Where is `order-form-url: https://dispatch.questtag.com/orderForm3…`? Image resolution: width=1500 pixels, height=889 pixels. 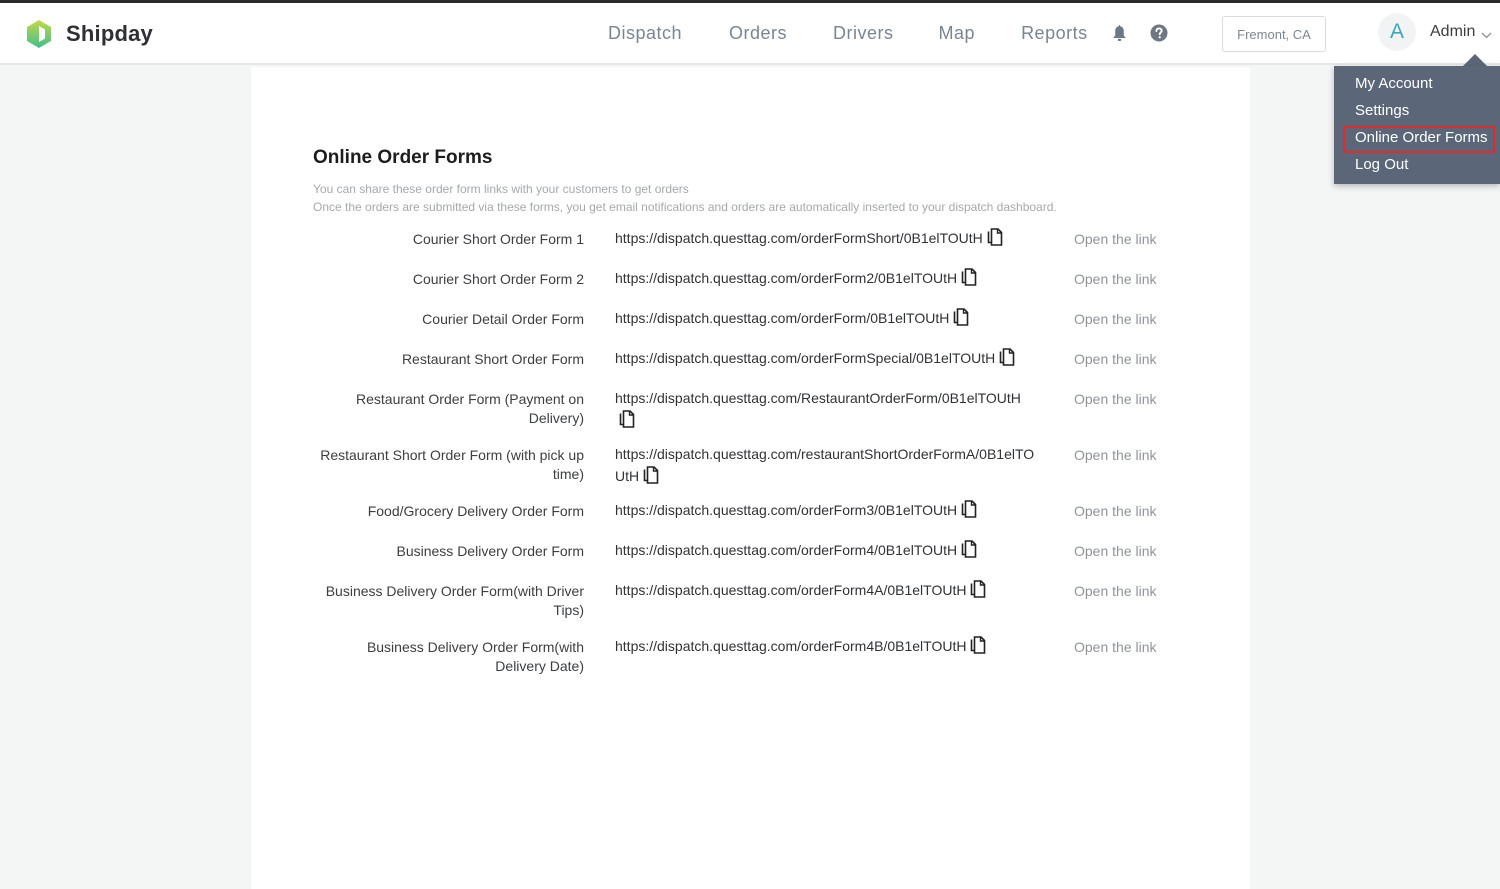
order-form-url: https://dispatch.questtag.com/orderForm3… is located at coordinates (786, 510).